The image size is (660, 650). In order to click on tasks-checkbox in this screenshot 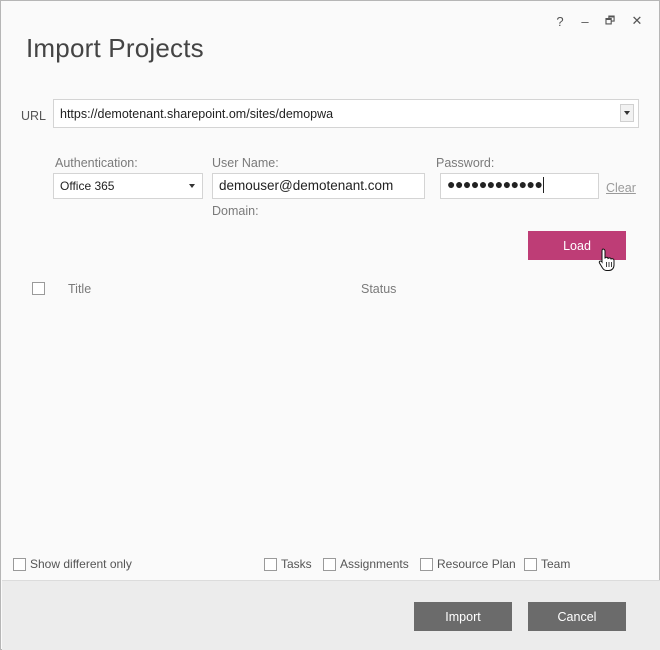, I will do `click(270, 564)`.